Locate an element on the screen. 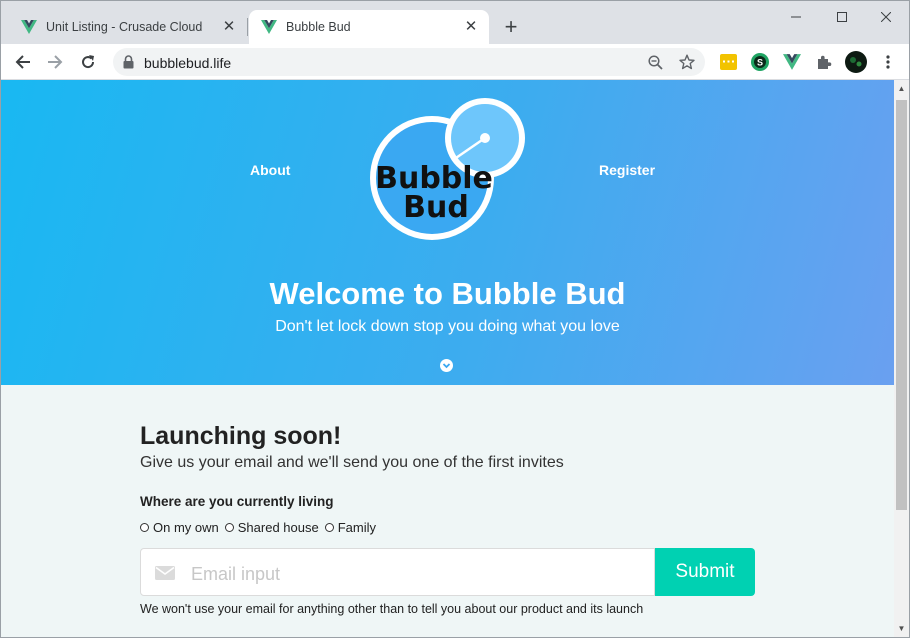  envelope-icon is located at coordinates (165, 573).